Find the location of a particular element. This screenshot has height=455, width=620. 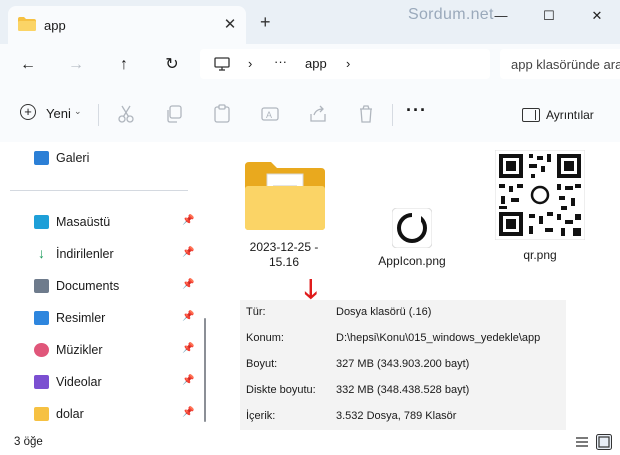

detail-row: Diskte boyutu: 332 MB (348.438.528 bayt) is located at coordinates (406, 390).